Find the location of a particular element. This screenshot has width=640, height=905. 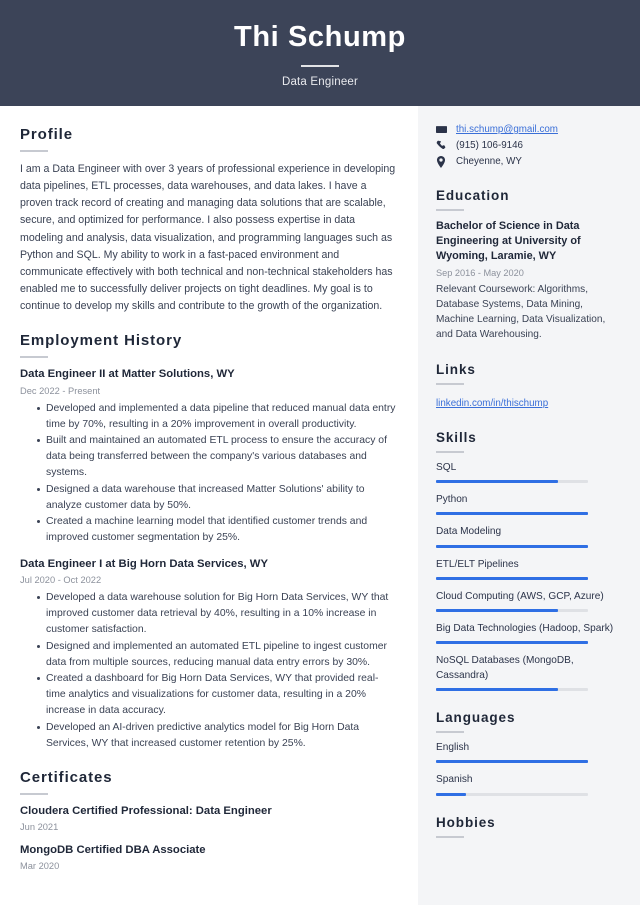

education-date: Sep 2016 - May 2020 is located at coordinates (480, 272).